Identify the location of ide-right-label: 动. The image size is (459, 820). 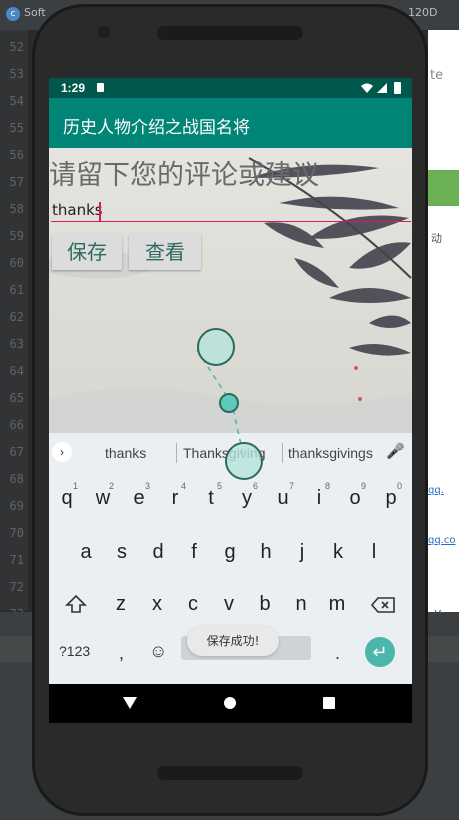
(436, 238).